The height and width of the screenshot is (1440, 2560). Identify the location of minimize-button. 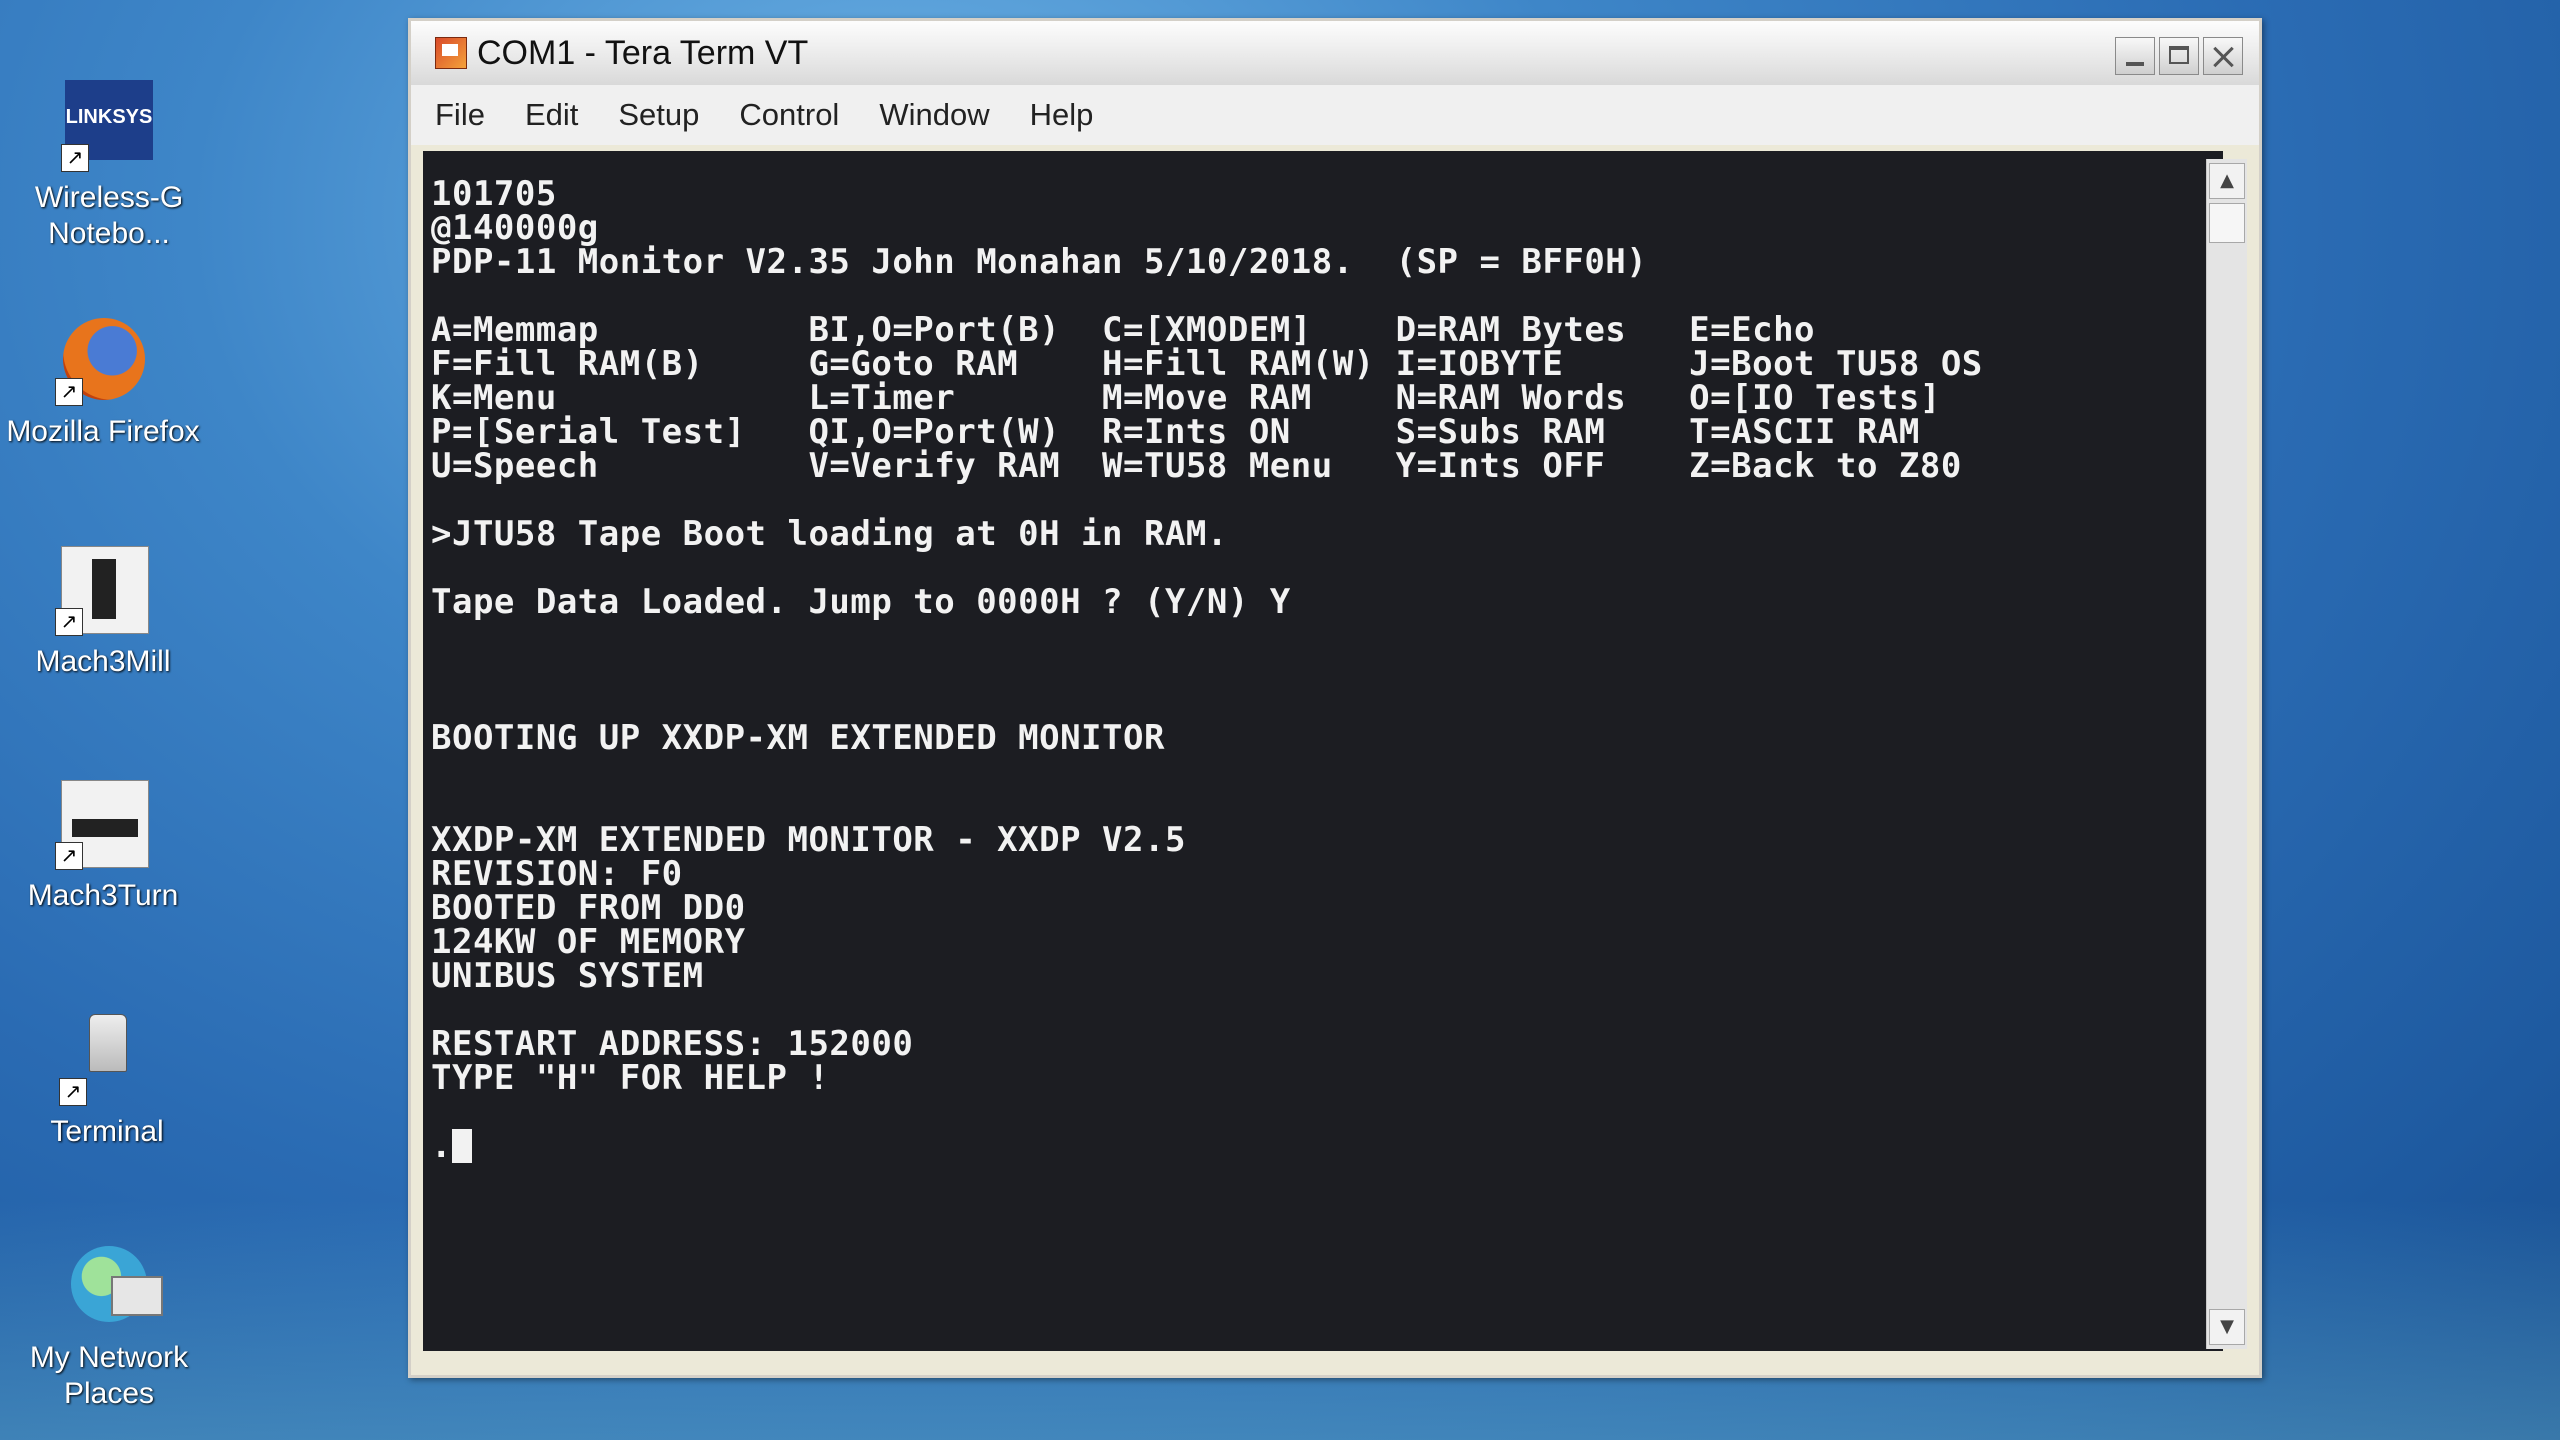
(2135, 56).